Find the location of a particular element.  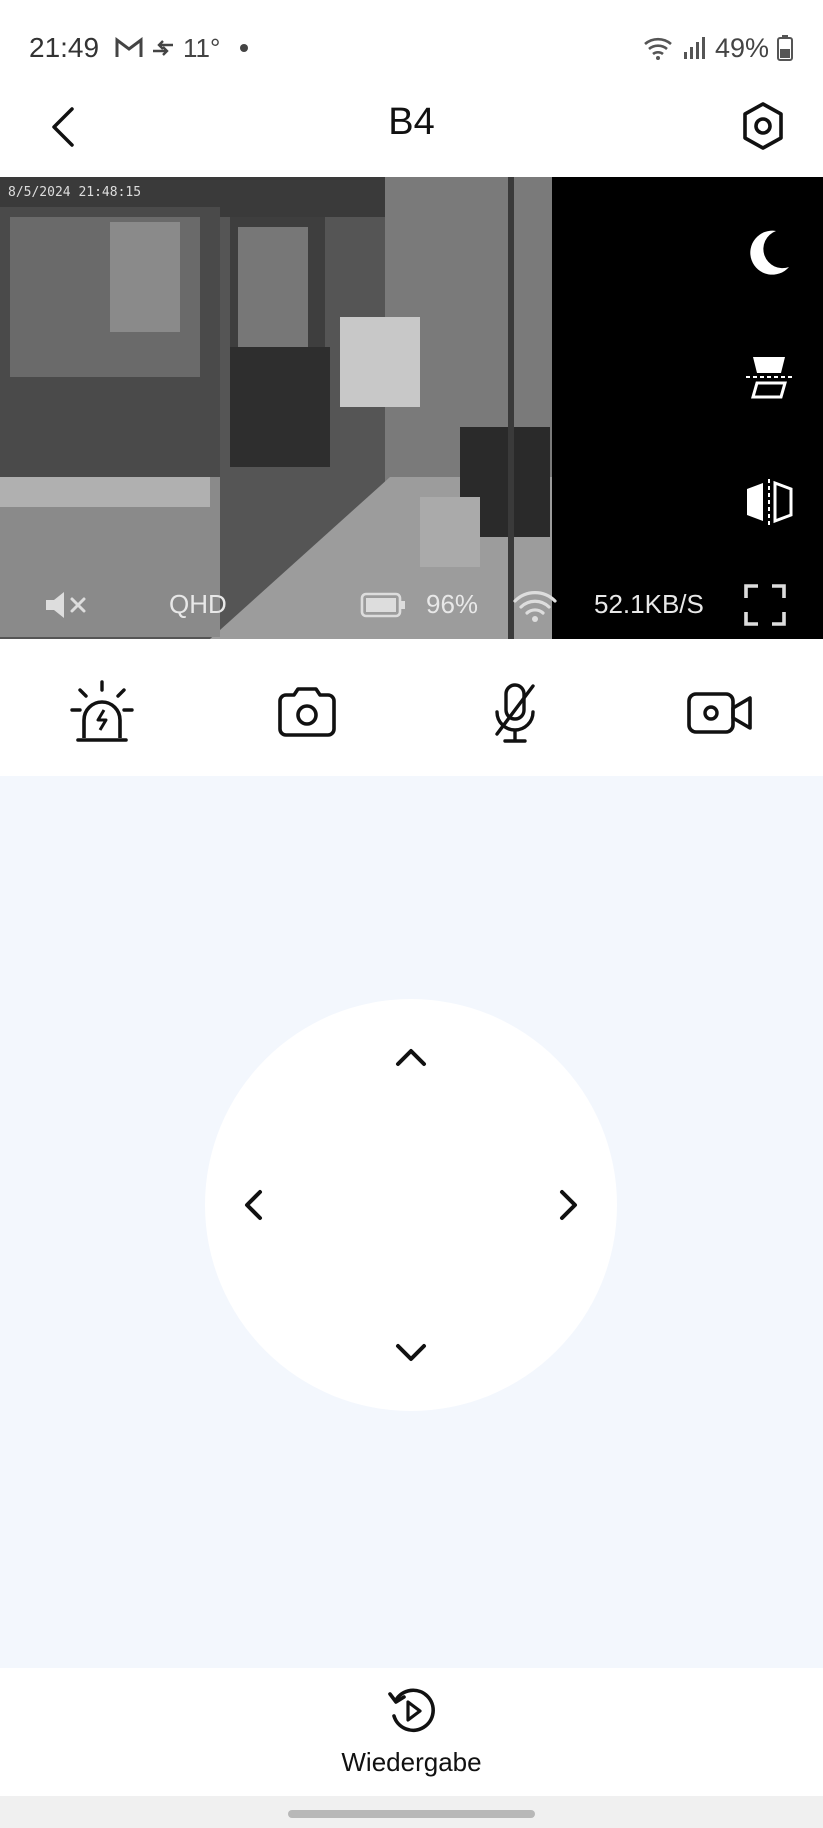

pan-right-button is located at coordinates (569, 1205).